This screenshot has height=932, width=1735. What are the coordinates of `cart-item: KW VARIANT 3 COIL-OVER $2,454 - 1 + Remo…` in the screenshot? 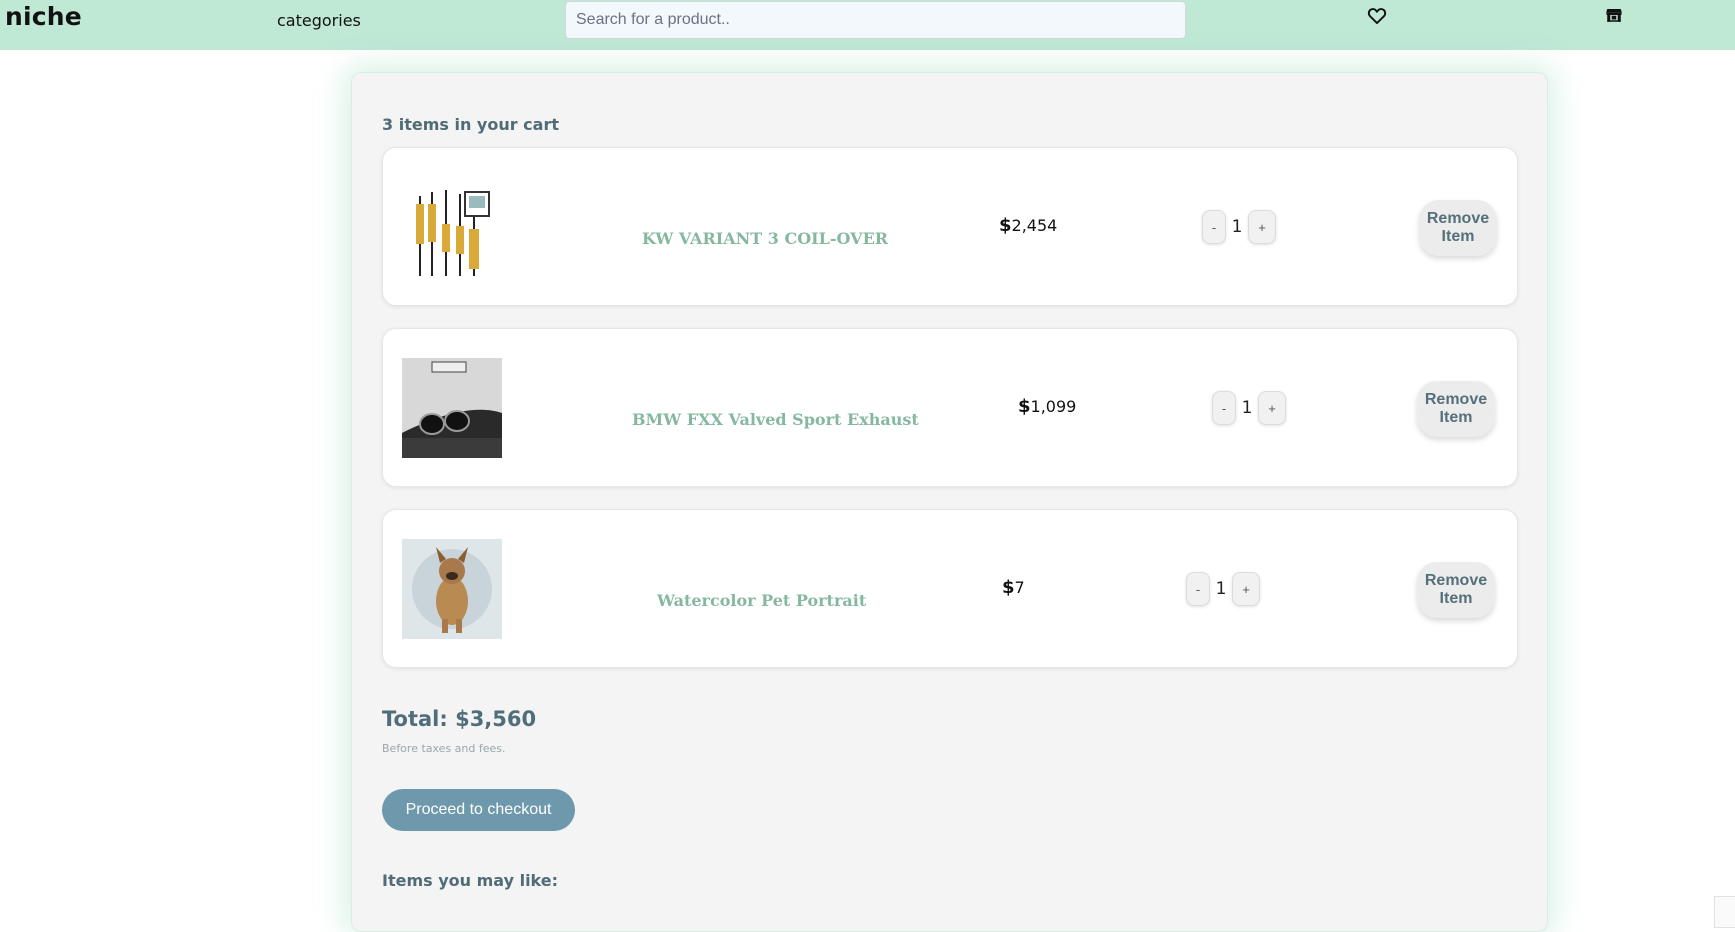 It's located at (950, 226).